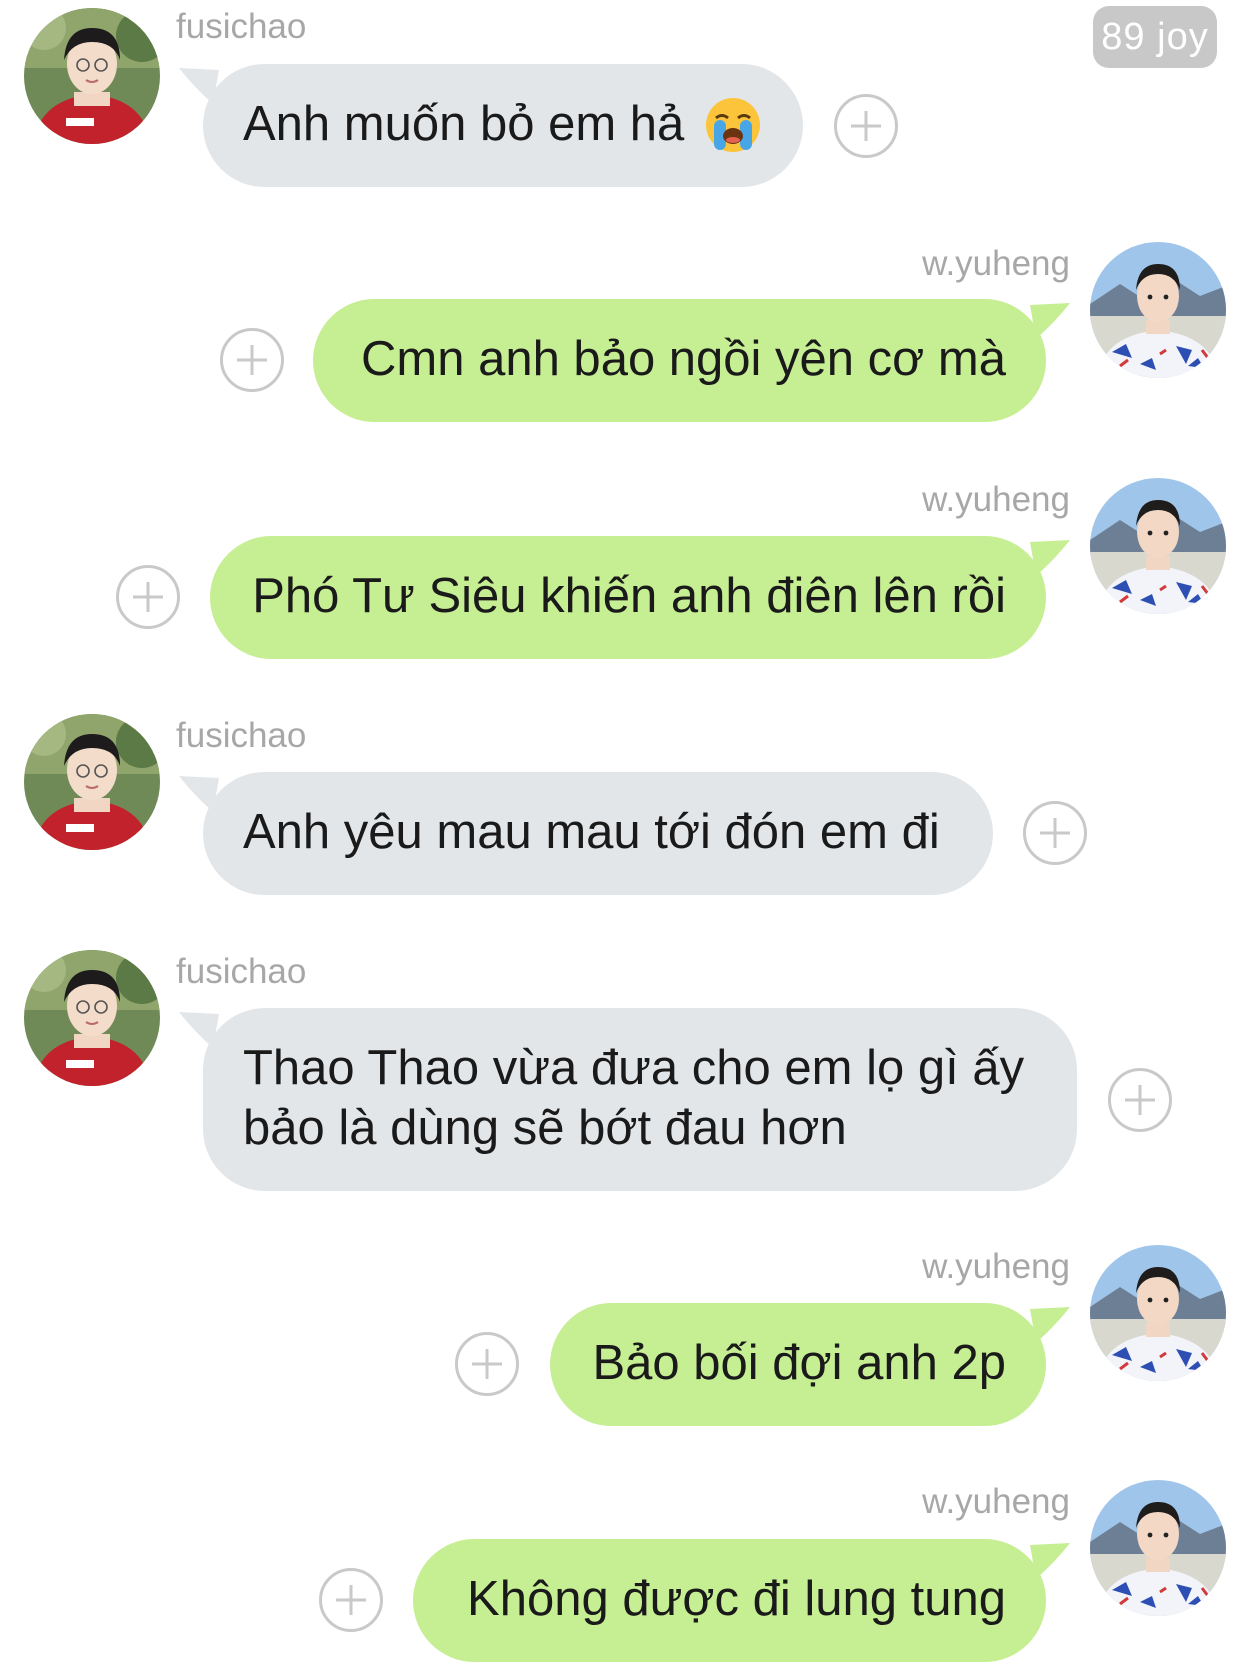  Describe the element at coordinates (464, 124) in the screenshot. I see `message-text: Anh muốn bỏ em hả` at that location.